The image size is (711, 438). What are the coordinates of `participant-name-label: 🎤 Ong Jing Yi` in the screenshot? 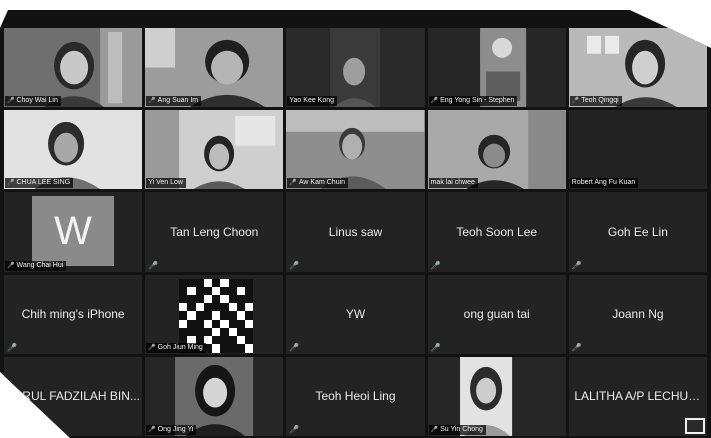 It's located at (171, 429).